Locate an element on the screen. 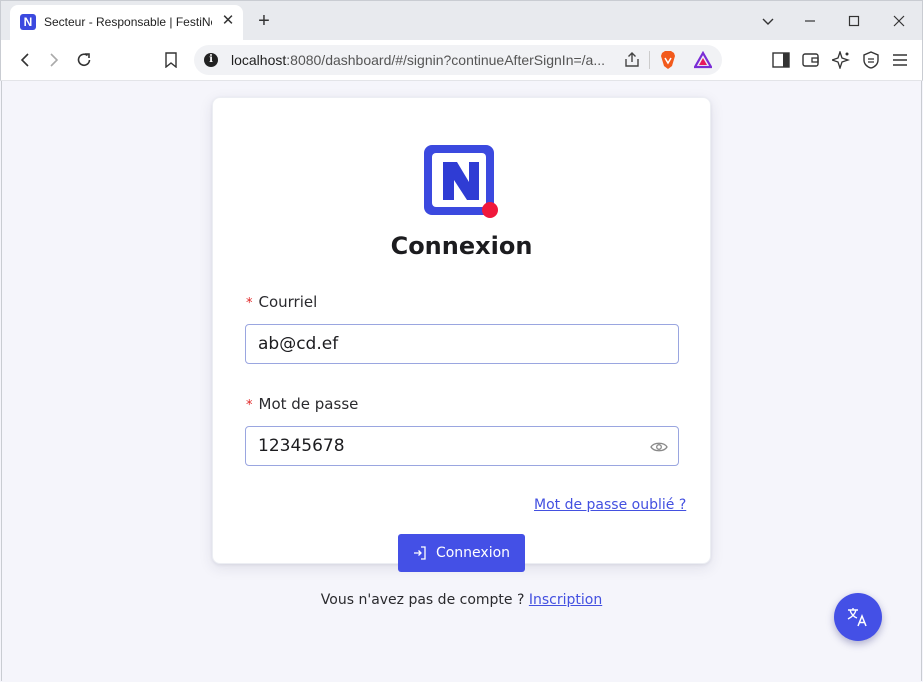 The width and height of the screenshot is (923, 682). menu-icon is located at coordinates (900, 60).